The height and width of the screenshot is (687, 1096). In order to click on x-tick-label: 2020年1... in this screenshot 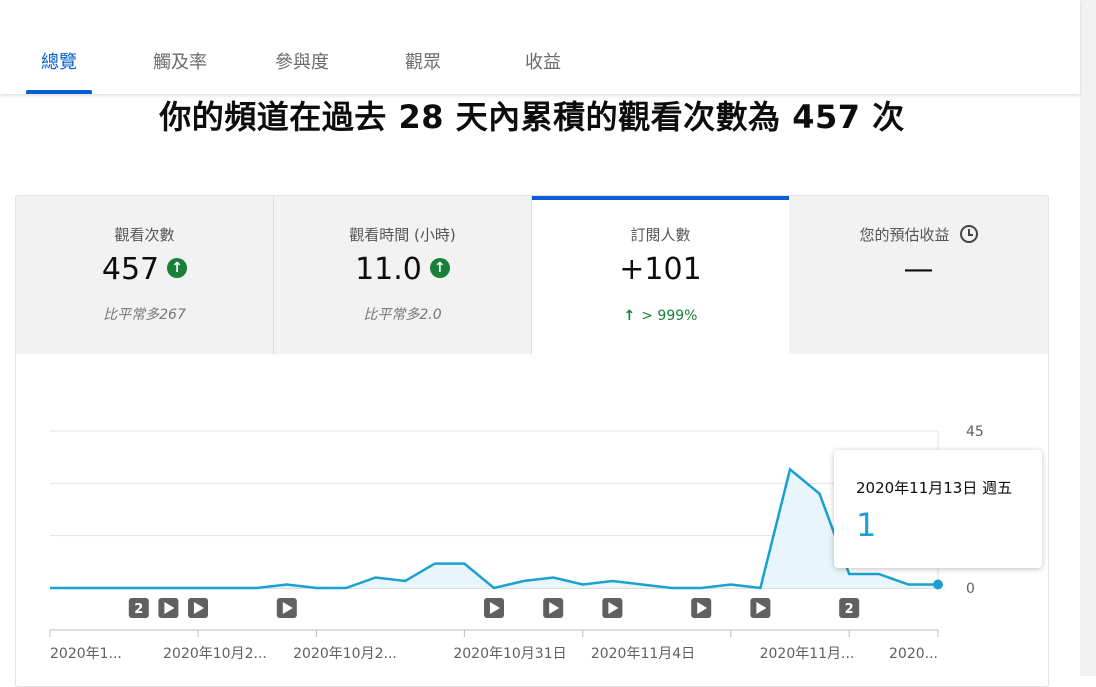, I will do `click(86, 654)`.